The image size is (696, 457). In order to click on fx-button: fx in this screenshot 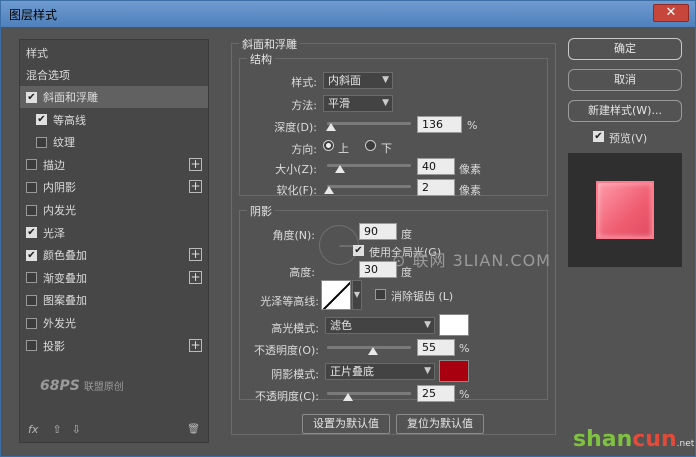, I will do `click(33, 429)`.